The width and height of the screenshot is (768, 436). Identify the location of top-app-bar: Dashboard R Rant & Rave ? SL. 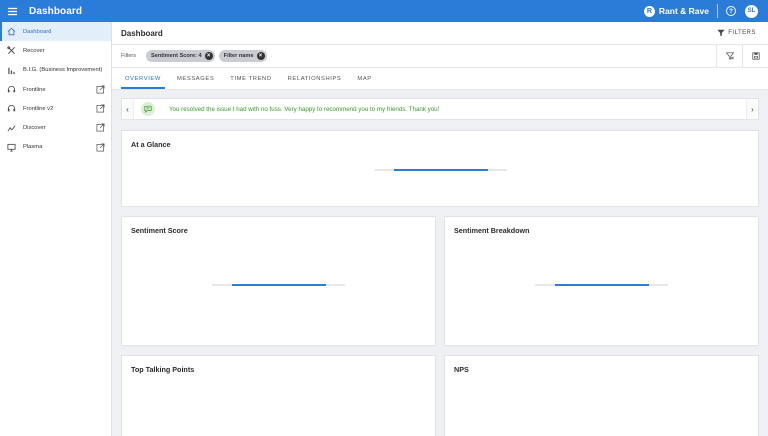
(384, 11).